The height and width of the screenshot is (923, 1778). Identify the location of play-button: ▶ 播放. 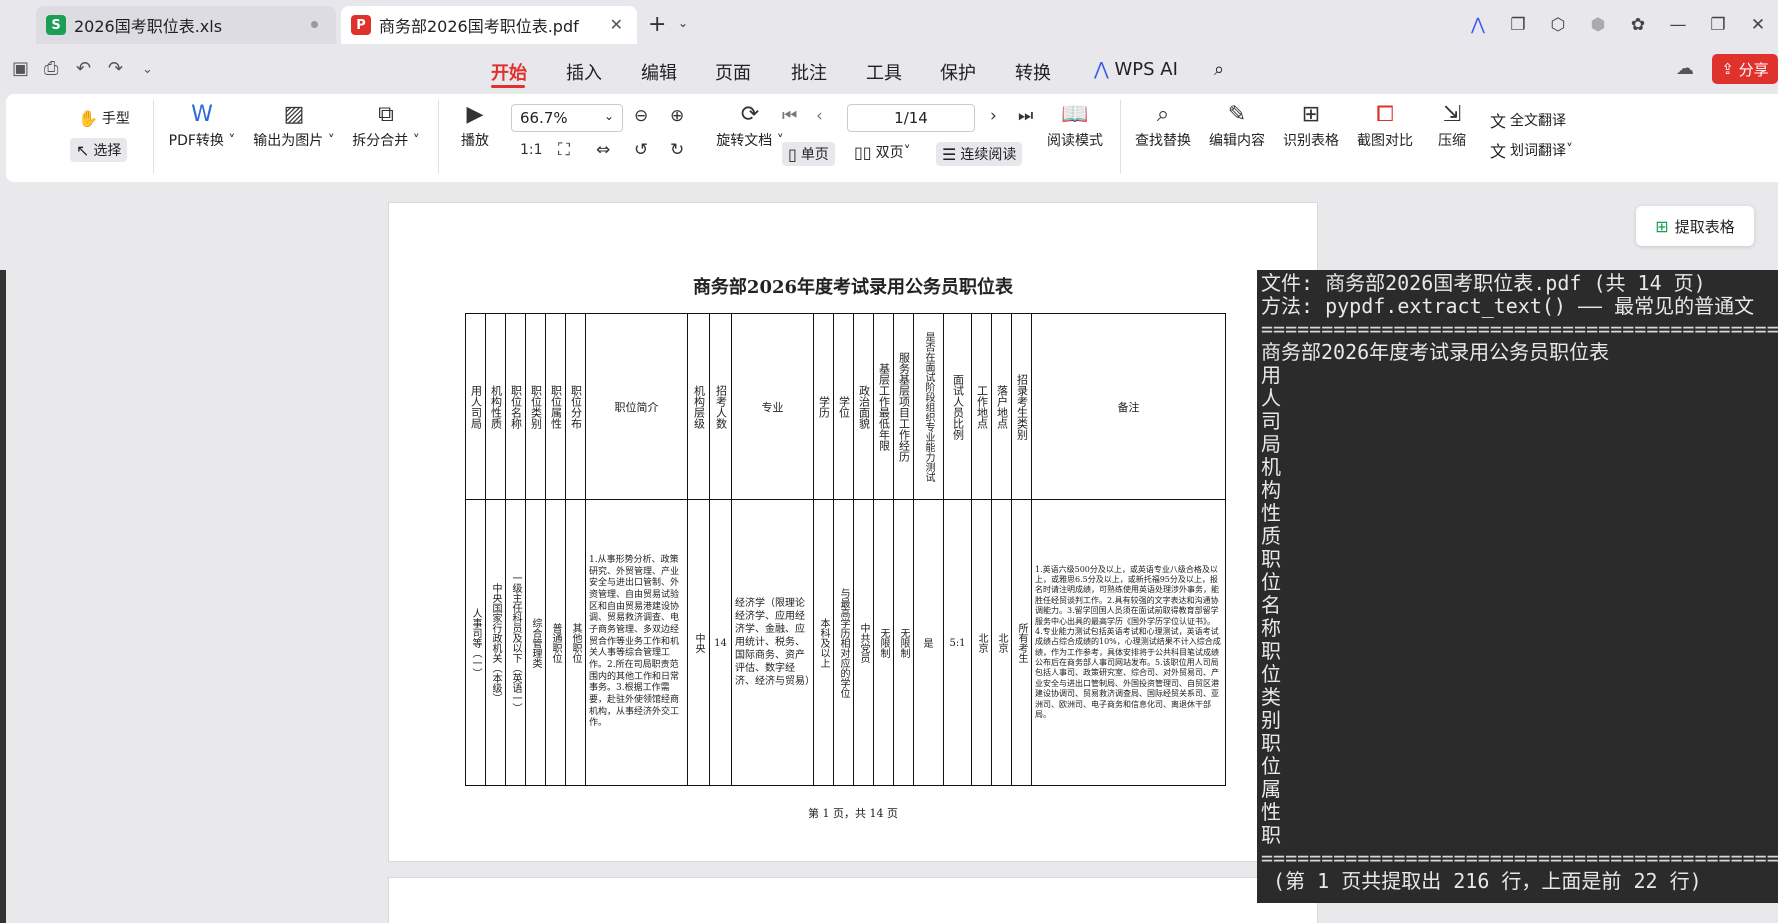
(475, 125).